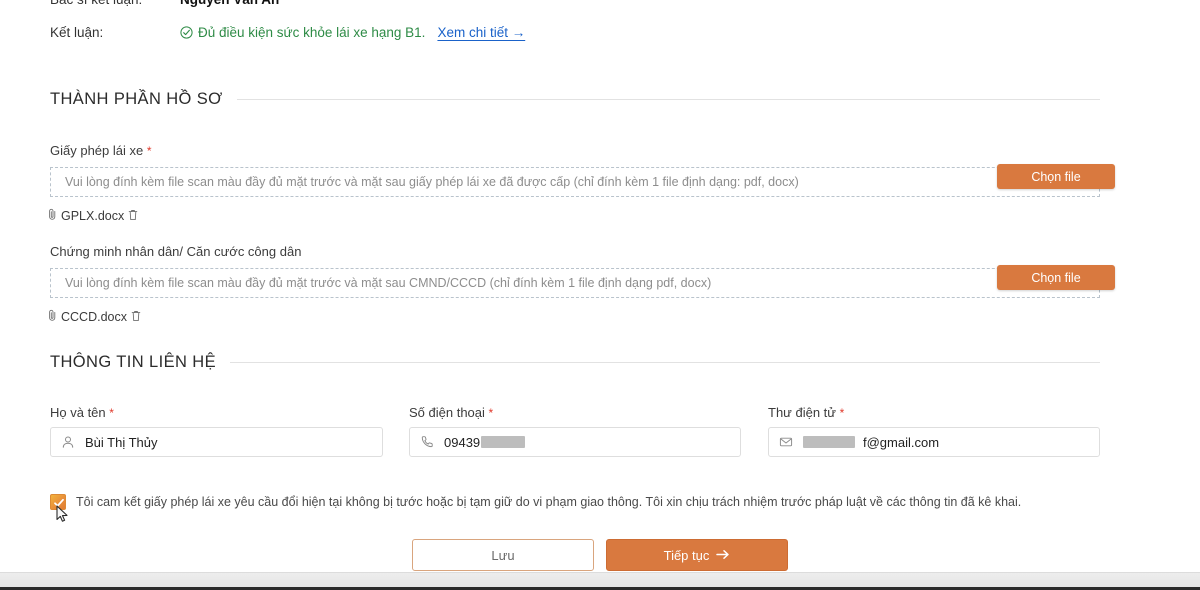 The width and height of the screenshot is (1200, 590). Describe the element at coordinates (77, 32) in the screenshot. I see `conclusion-label: Kết luận:` at that location.